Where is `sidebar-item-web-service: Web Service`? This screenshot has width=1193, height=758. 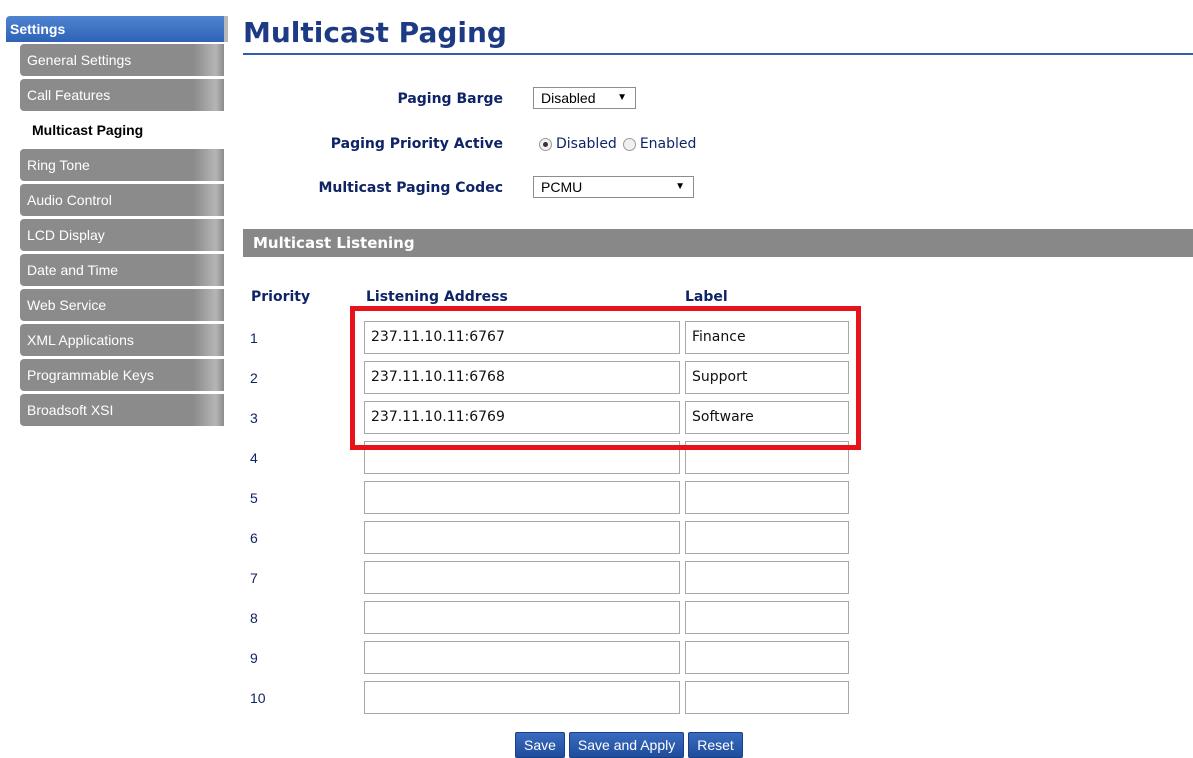
sidebar-item-web-service: Web Service is located at coordinates (122, 305).